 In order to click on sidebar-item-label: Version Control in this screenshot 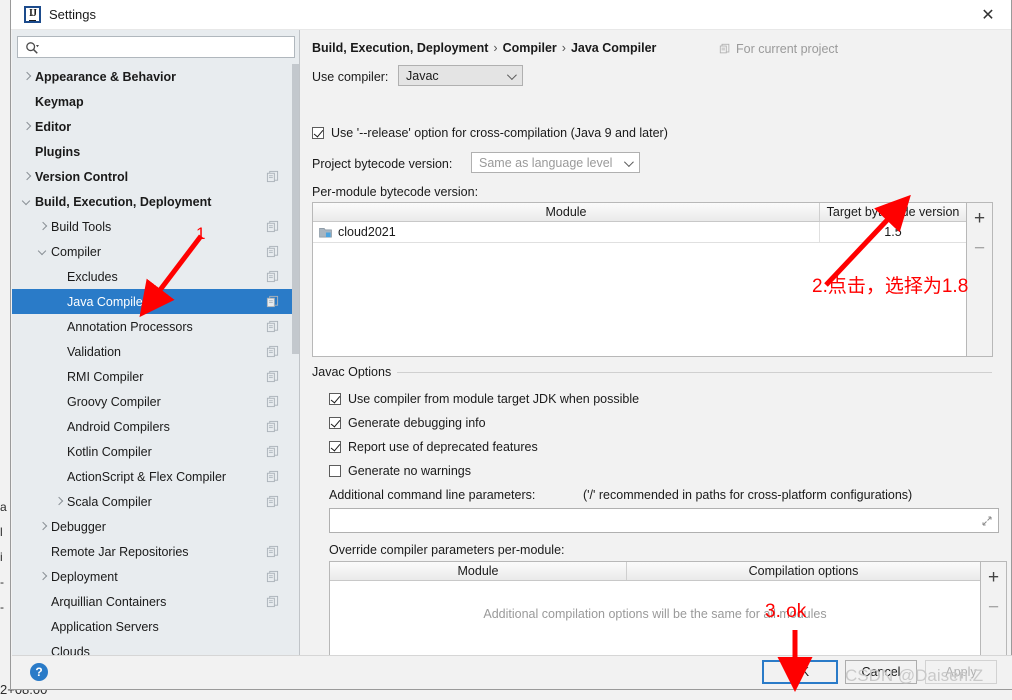, I will do `click(82, 176)`.